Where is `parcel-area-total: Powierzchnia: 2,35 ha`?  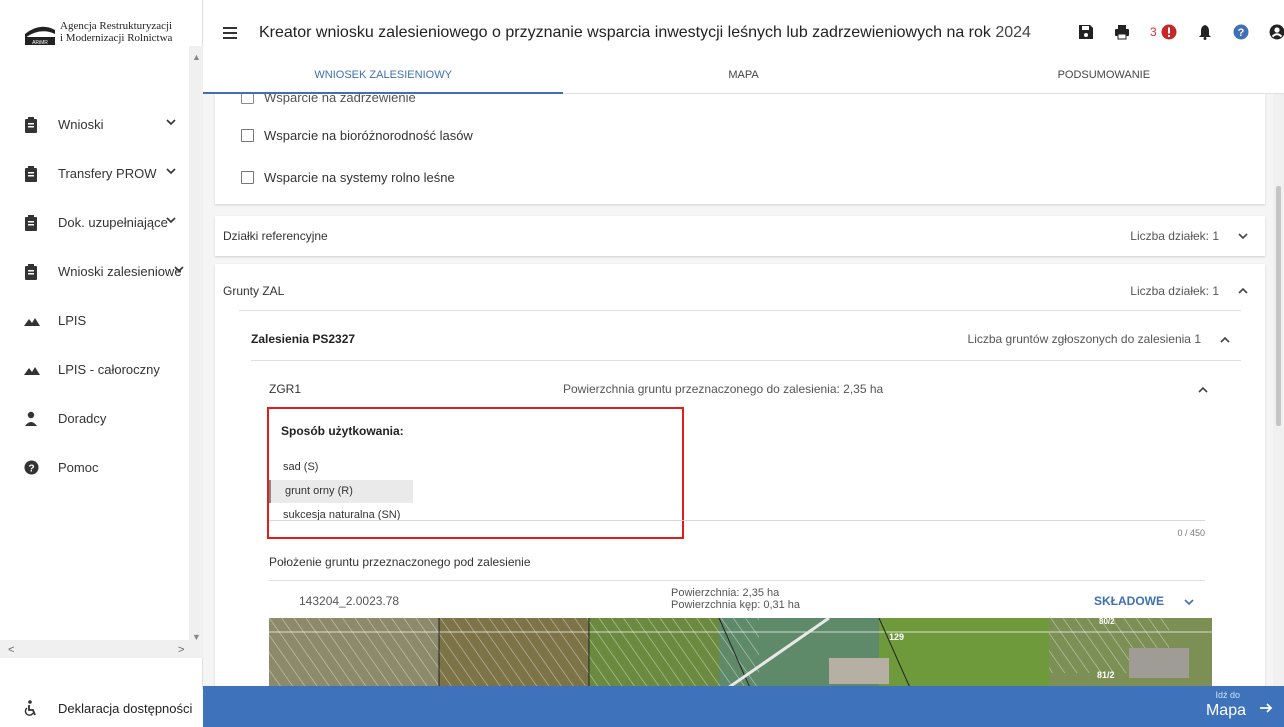
parcel-area-total: Powierzchnia: 2,35 ha is located at coordinates (725, 593).